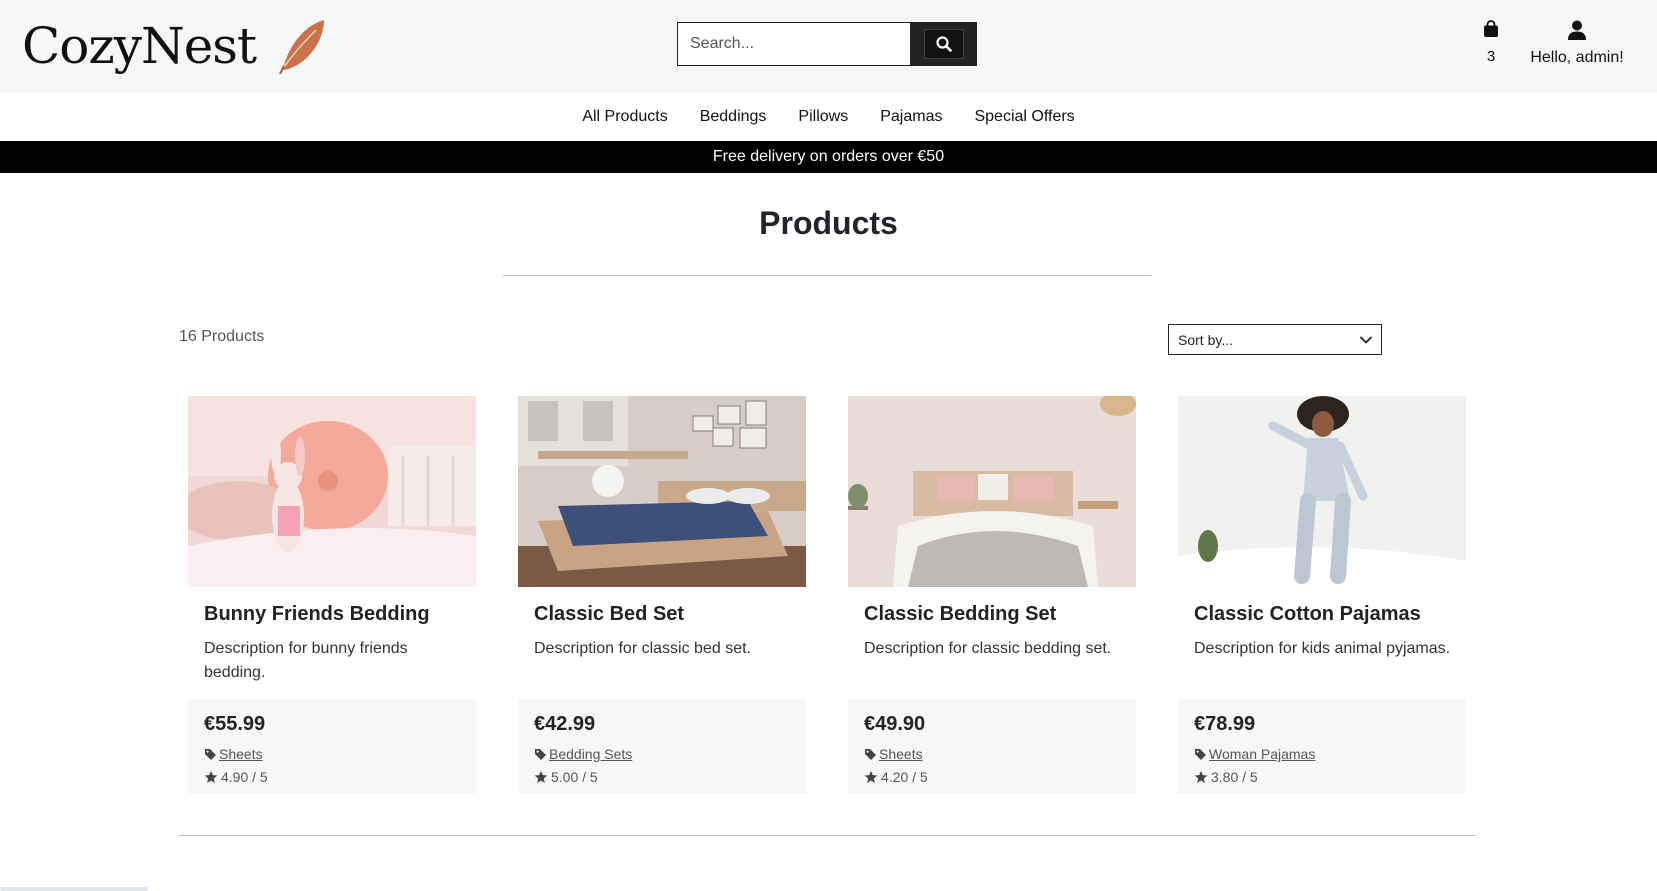  What do you see at coordinates (793, 44) in the screenshot?
I see `search-input` at bounding box center [793, 44].